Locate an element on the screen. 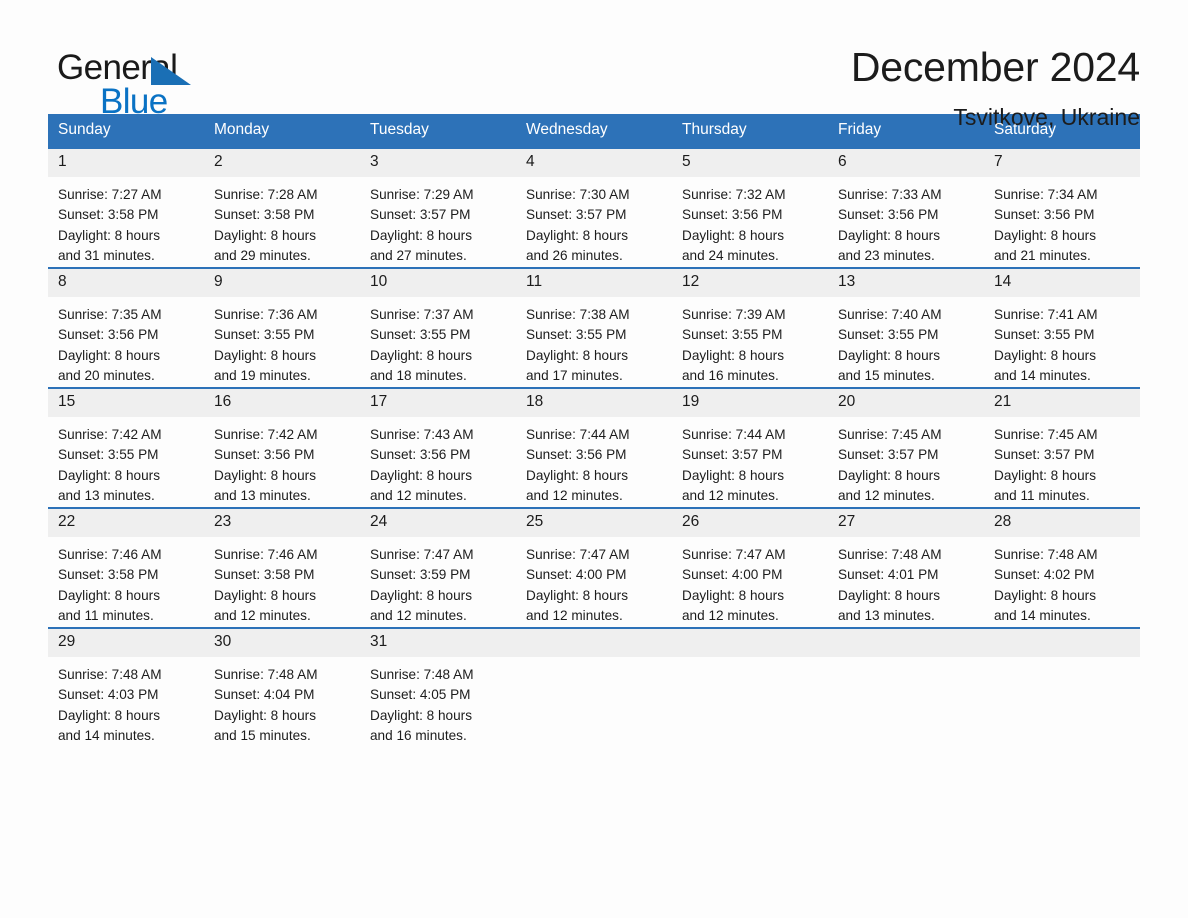 The height and width of the screenshot is (918, 1188). day-number: 19 is located at coordinates (750, 403).